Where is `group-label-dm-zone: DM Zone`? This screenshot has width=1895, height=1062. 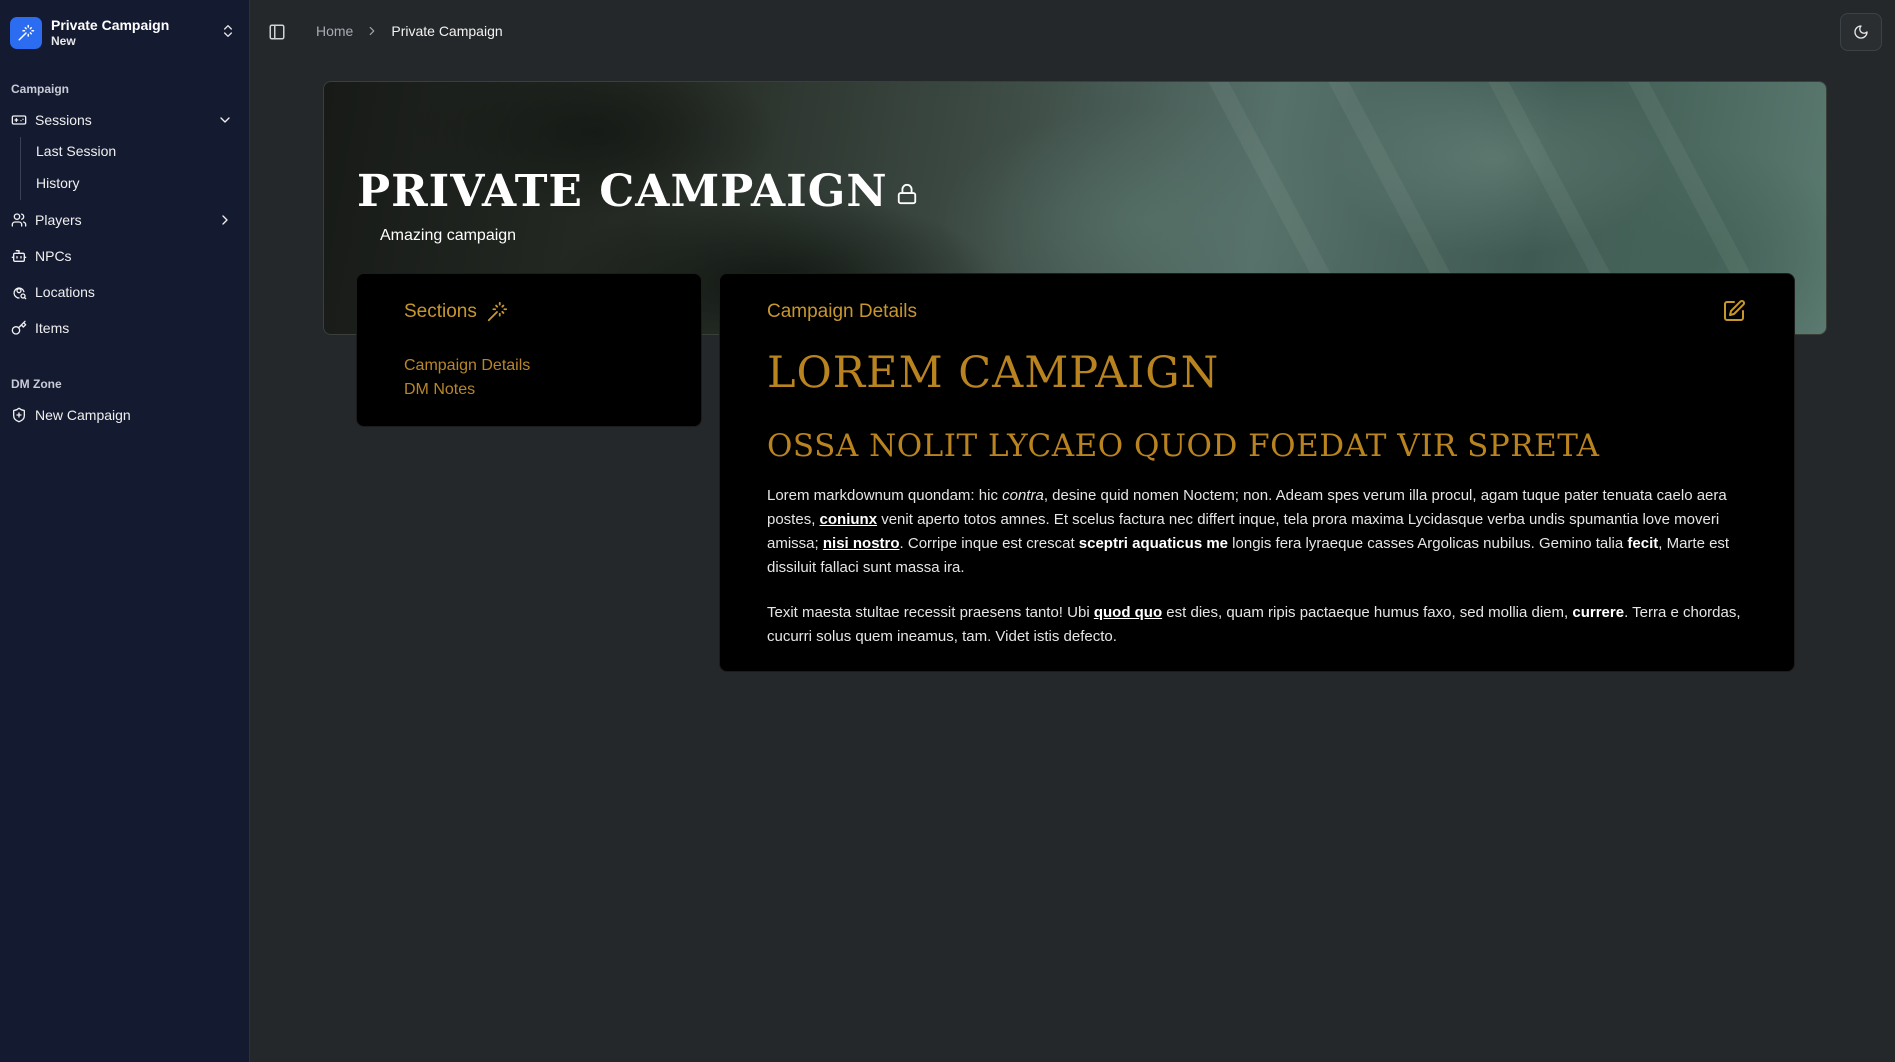
group-label-dm-zone: DM Zone is located at coordinates (36, 384).